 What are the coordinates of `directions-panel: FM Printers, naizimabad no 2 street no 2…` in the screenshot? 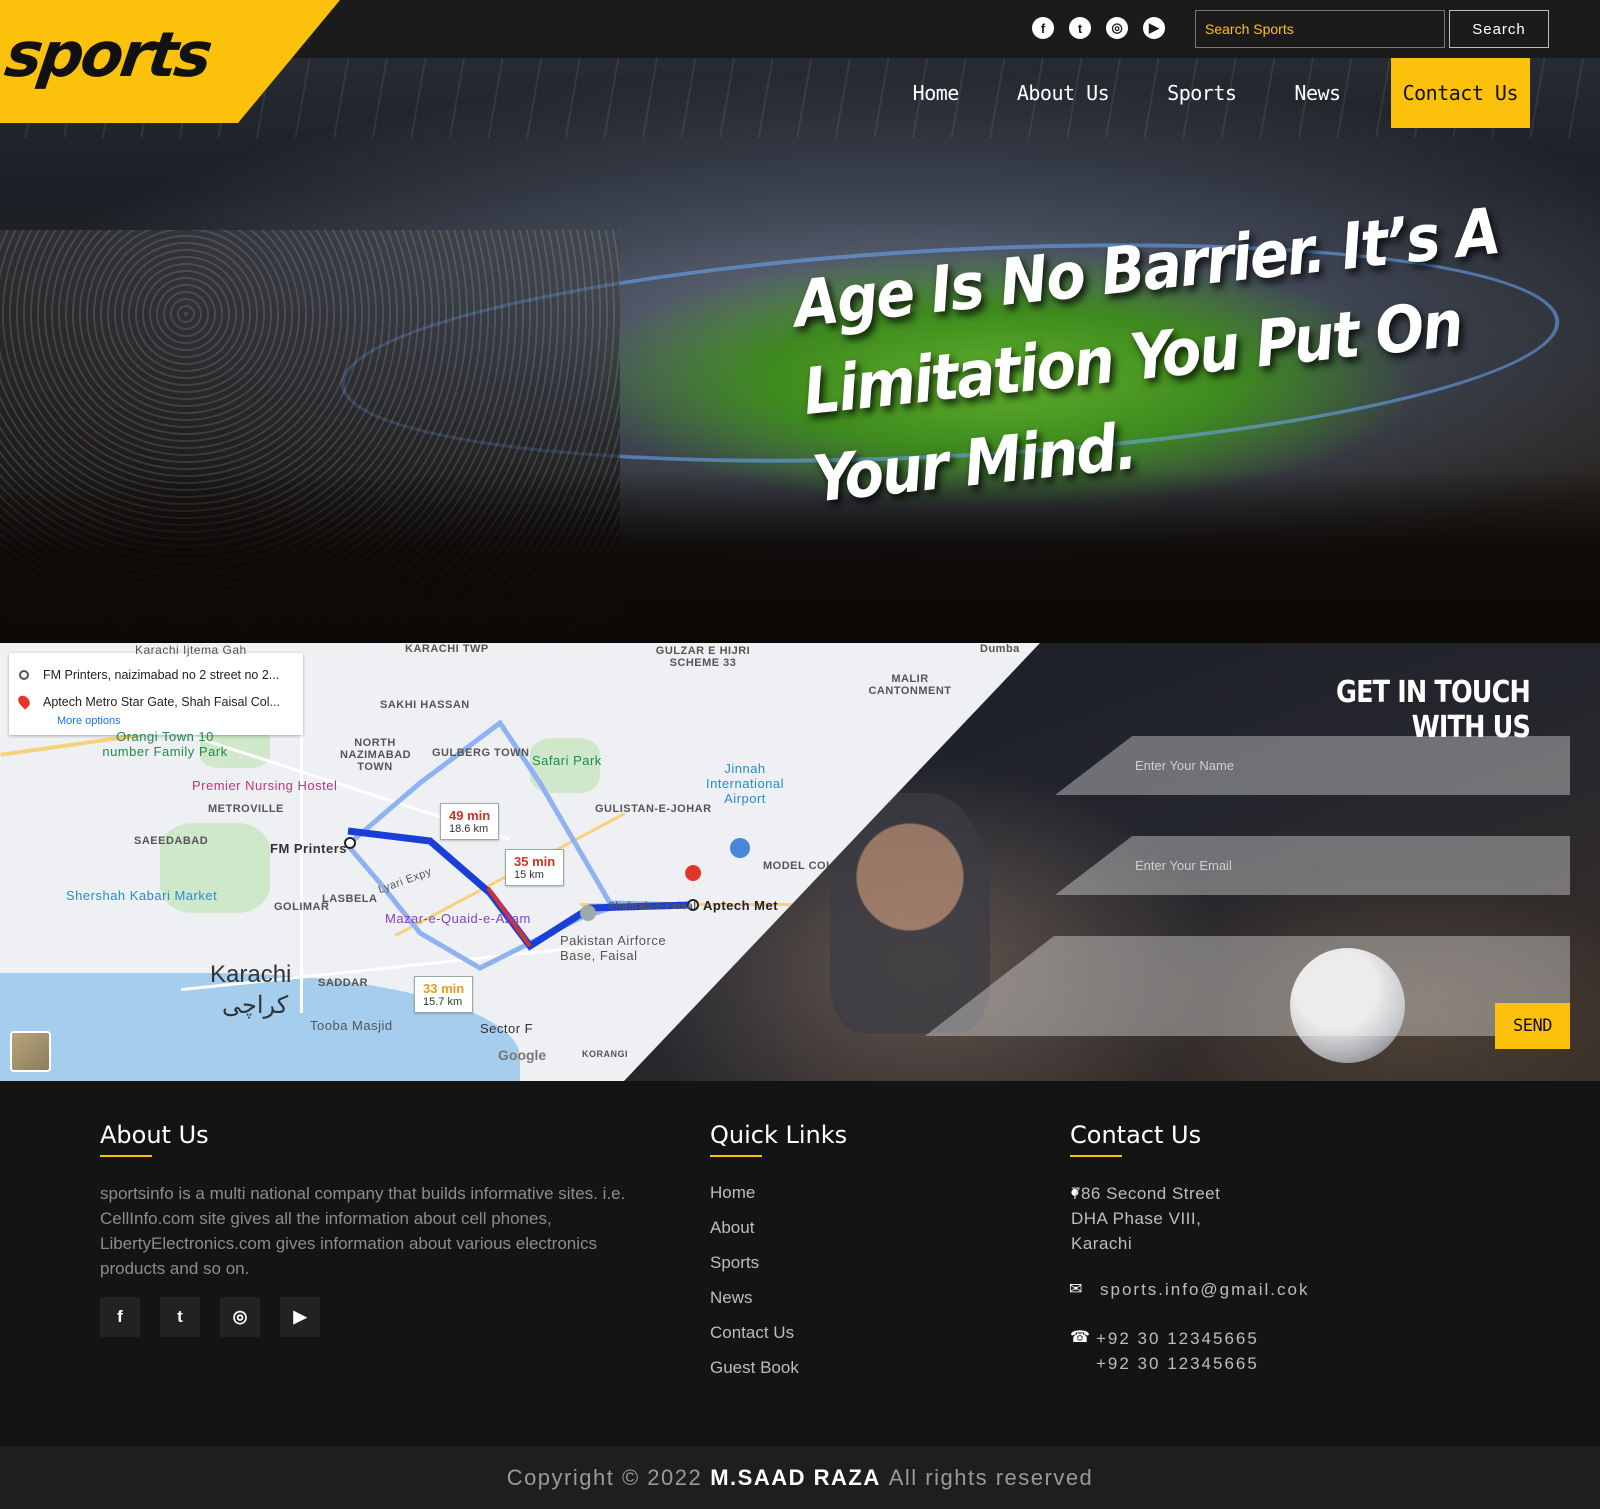 It's located at (156, 694).